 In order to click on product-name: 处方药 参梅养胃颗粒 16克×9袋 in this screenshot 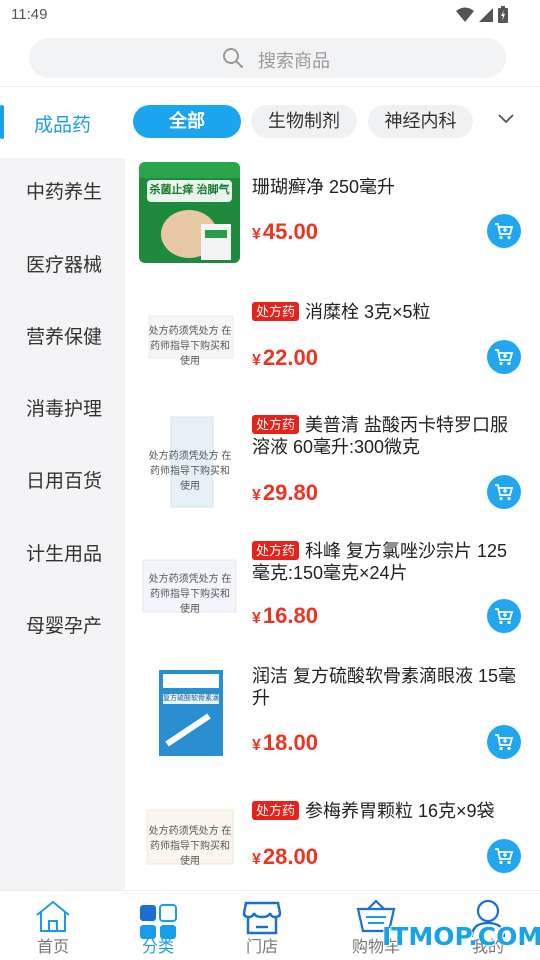, I will do `click(386, 811)`.